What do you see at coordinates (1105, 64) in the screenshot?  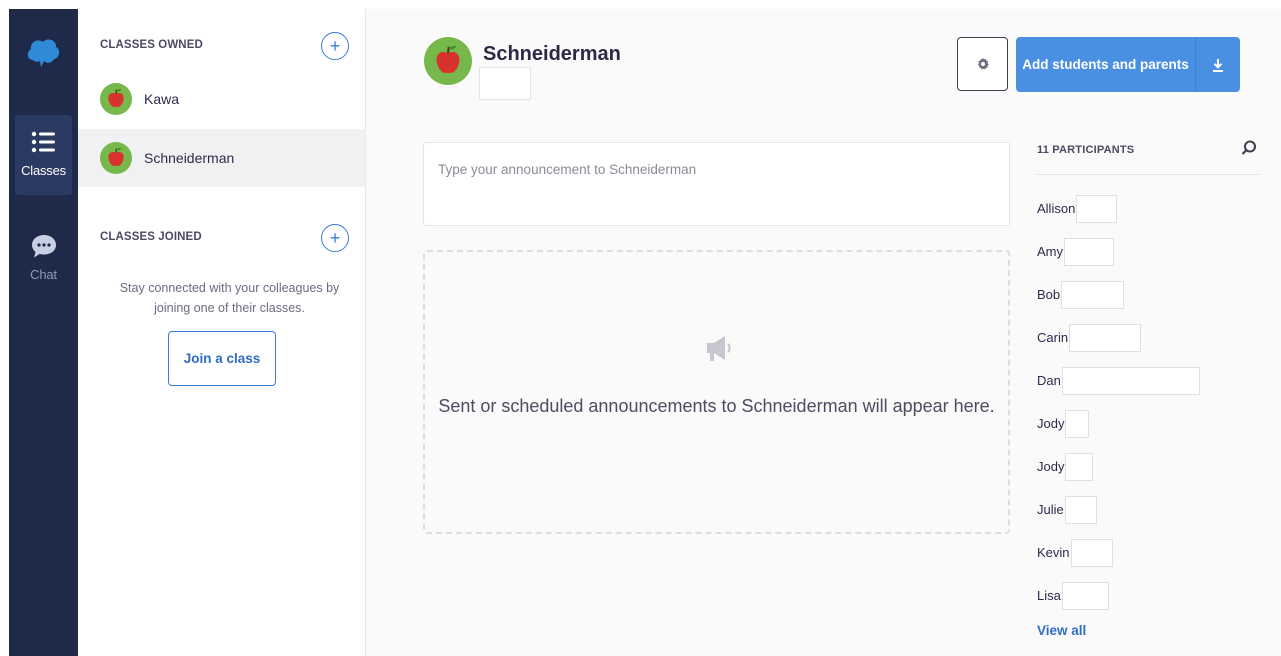 I see `add-students-parents-button: Add students and parents` at bounding box center [1105, 64].